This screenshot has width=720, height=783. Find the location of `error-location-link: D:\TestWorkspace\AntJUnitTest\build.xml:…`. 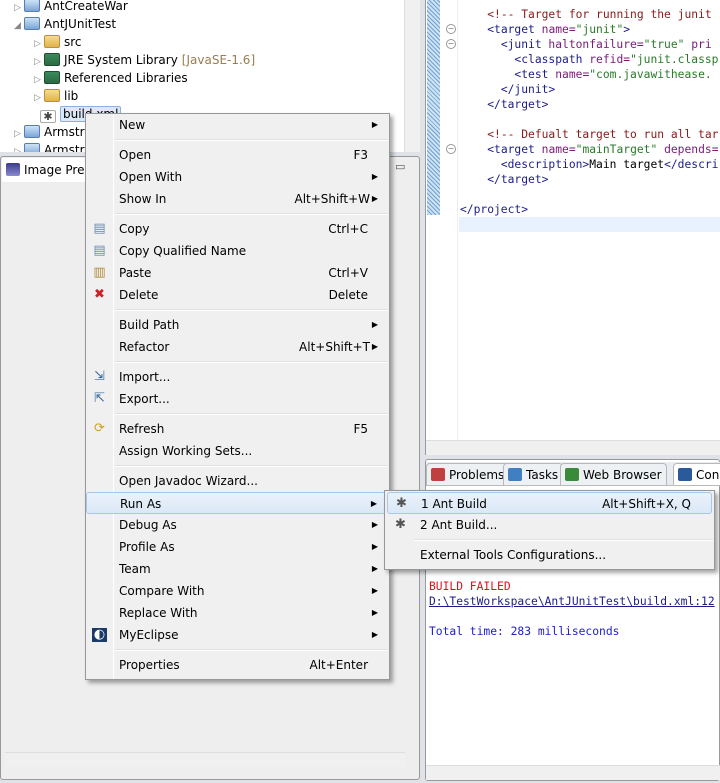

error-location-link: D:\TestWorkspace\AntJUnitTest\build.xml:… is located at coordinates (572, 601).